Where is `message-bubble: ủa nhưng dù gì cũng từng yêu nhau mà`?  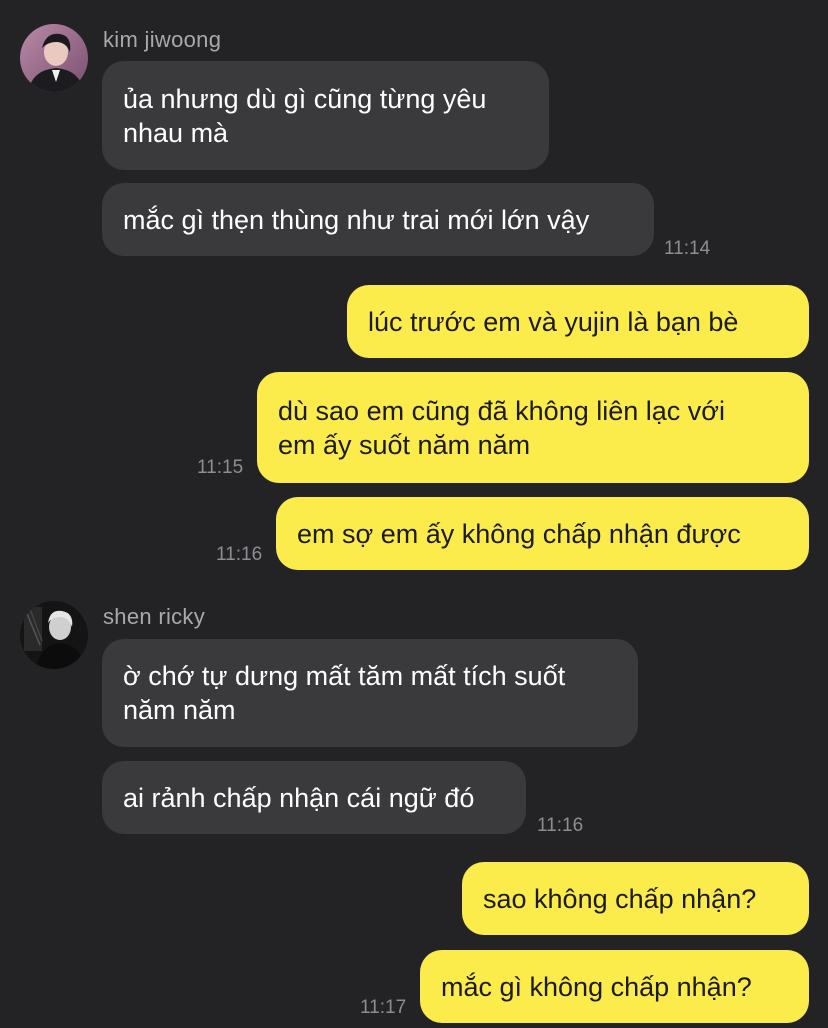
message-bubble: ủa nhưng dù gì cũng từng yêu nhau mà is located at coordinates (325, 115).